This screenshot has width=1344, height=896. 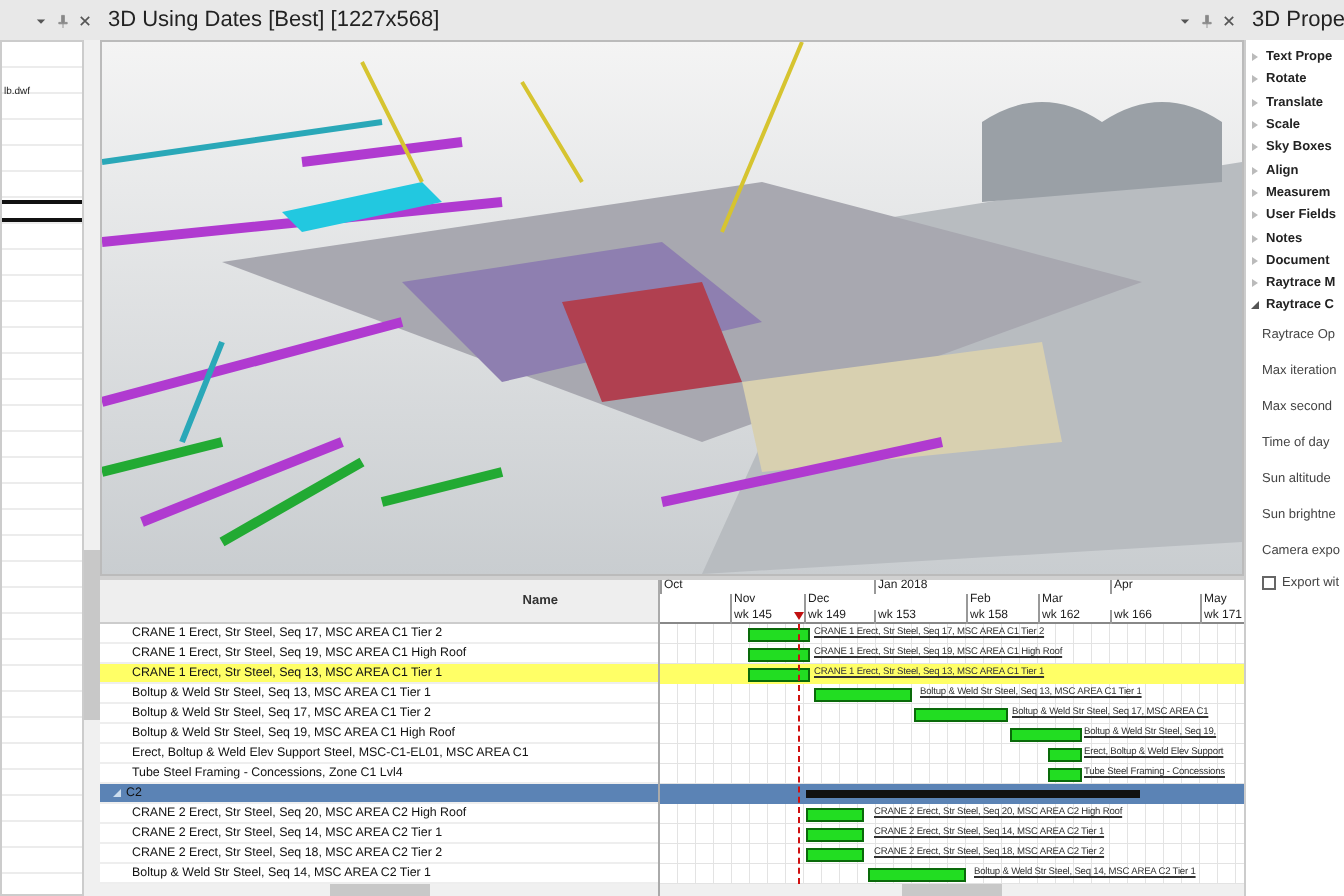 I want to click on today-marker-icon, so click(x=799, y=616).